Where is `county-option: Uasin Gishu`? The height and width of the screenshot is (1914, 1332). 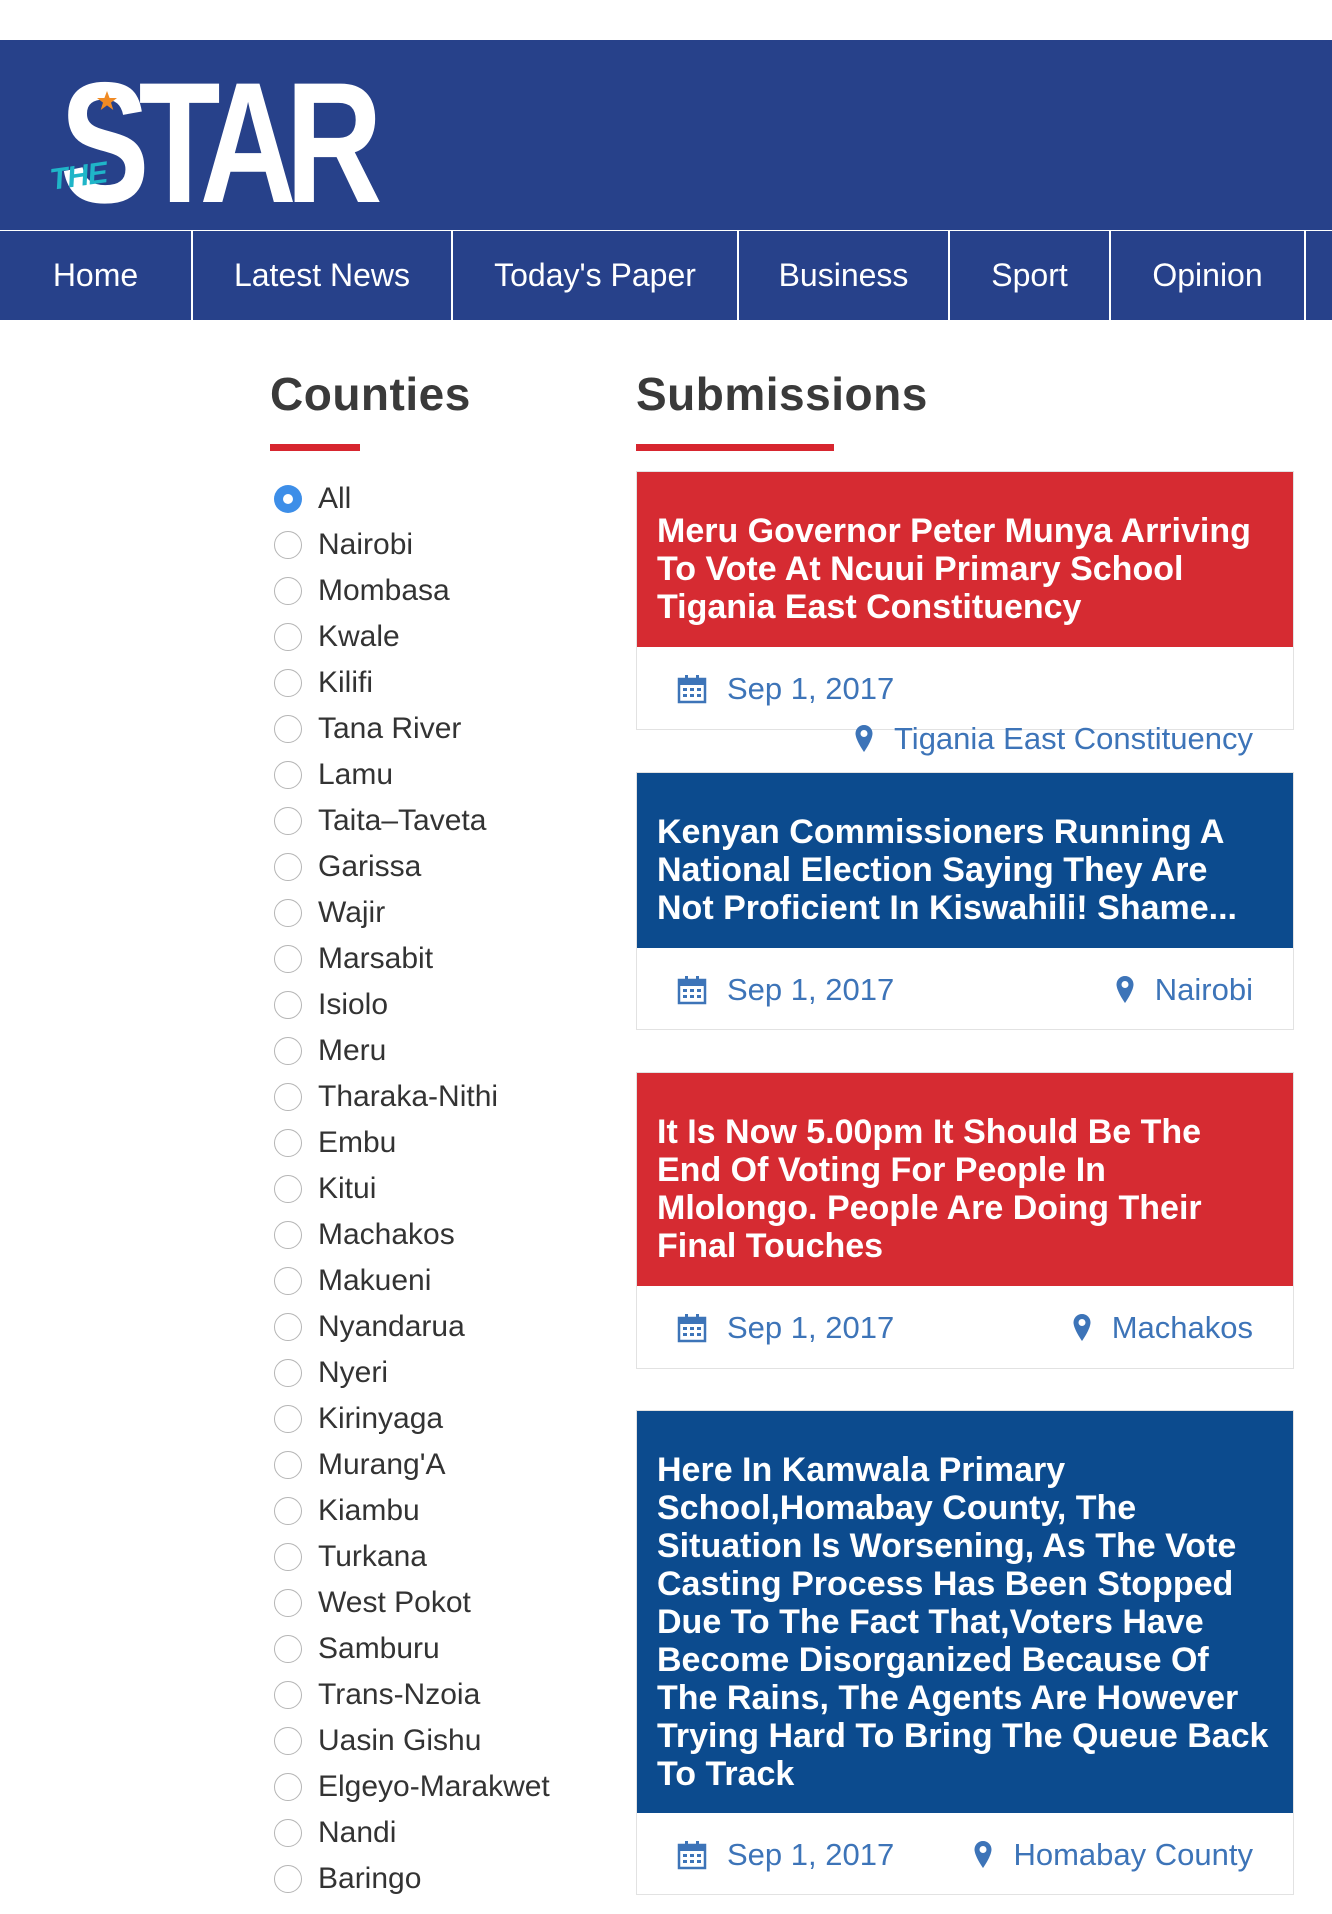
county-option: Uasin Gishu is located at coordinates (412, 1741).